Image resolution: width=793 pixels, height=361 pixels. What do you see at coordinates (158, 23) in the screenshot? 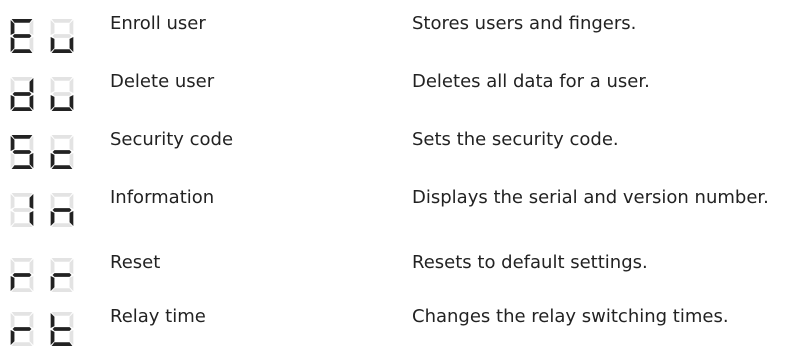
I see `menu-label: Enroll user` at bounding box center [158, 23].